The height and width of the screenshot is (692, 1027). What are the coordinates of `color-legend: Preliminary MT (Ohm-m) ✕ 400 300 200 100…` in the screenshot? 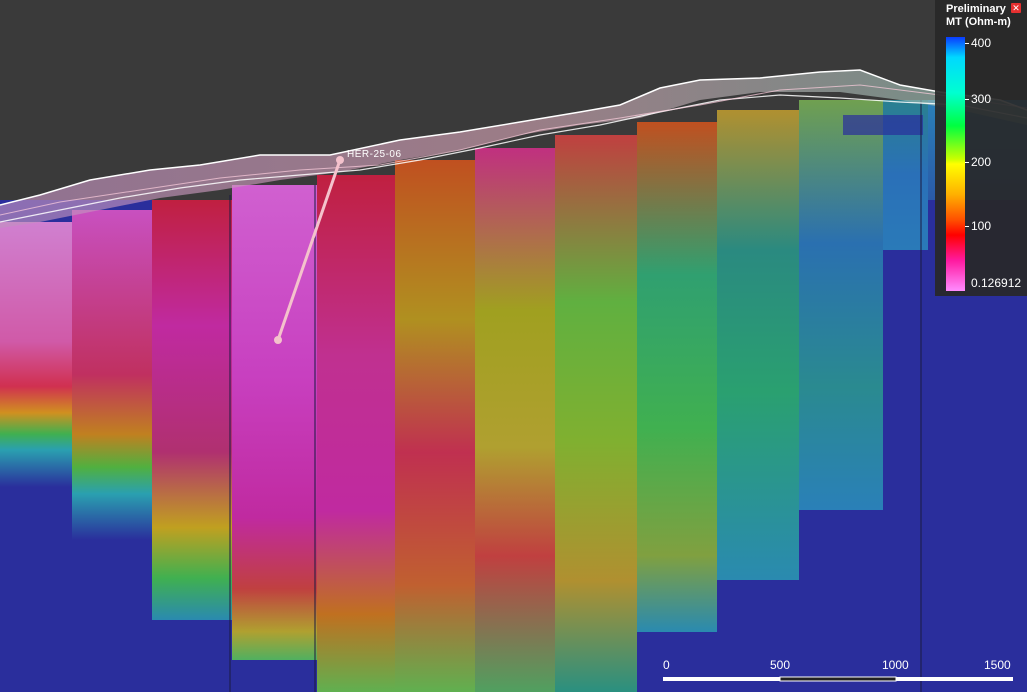 It's located at (981, 148).